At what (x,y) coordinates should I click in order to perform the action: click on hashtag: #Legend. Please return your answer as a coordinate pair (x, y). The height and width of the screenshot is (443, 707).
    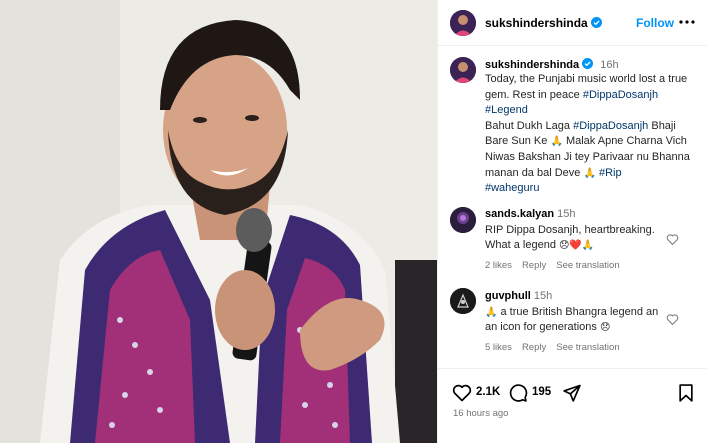
    Looking at the image, I should click on (506, 110).